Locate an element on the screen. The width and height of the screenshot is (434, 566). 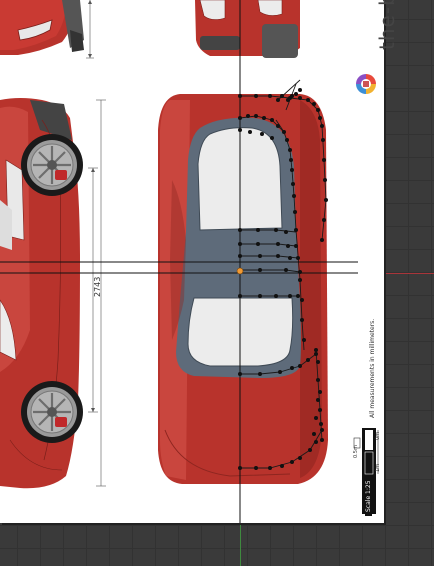
brand-text: the-b is located at coordinates (387, 25).